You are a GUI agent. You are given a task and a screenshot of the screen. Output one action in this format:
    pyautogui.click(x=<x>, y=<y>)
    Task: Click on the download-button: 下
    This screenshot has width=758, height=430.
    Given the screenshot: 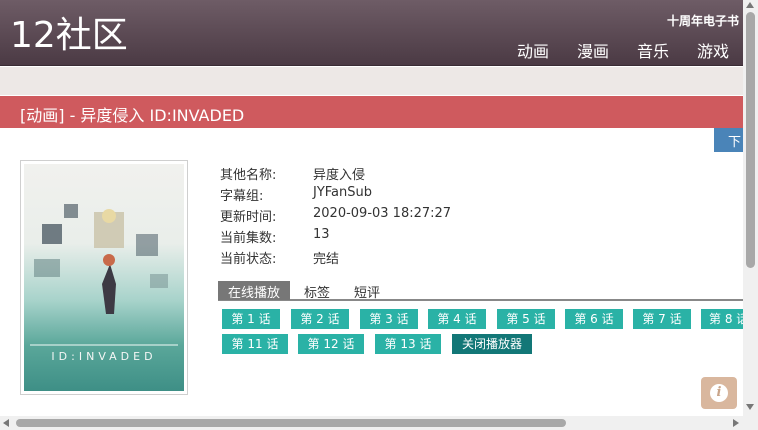 What is the action you would take?
    pyautogui.click(x=728, y=140)
    